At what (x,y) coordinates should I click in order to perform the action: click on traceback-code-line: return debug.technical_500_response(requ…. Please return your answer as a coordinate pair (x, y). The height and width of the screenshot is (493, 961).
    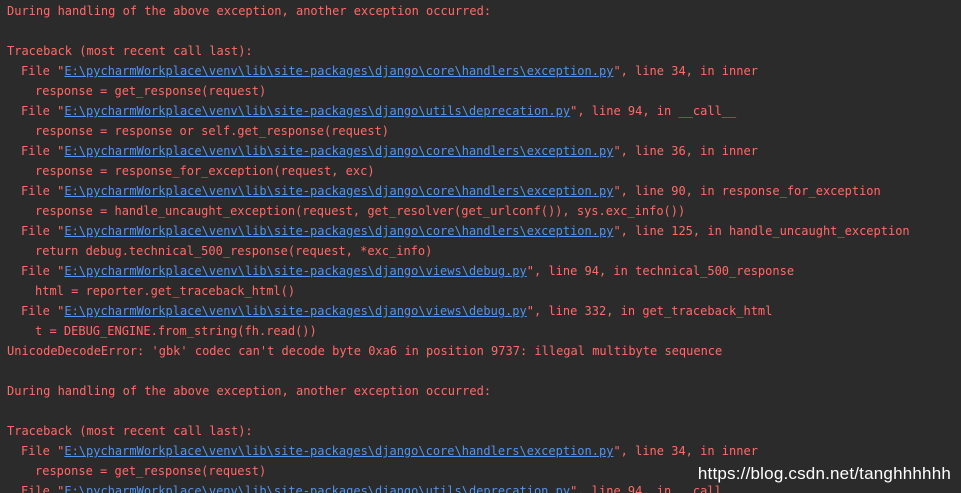
    Looking at the image, I should click on (234, 251).